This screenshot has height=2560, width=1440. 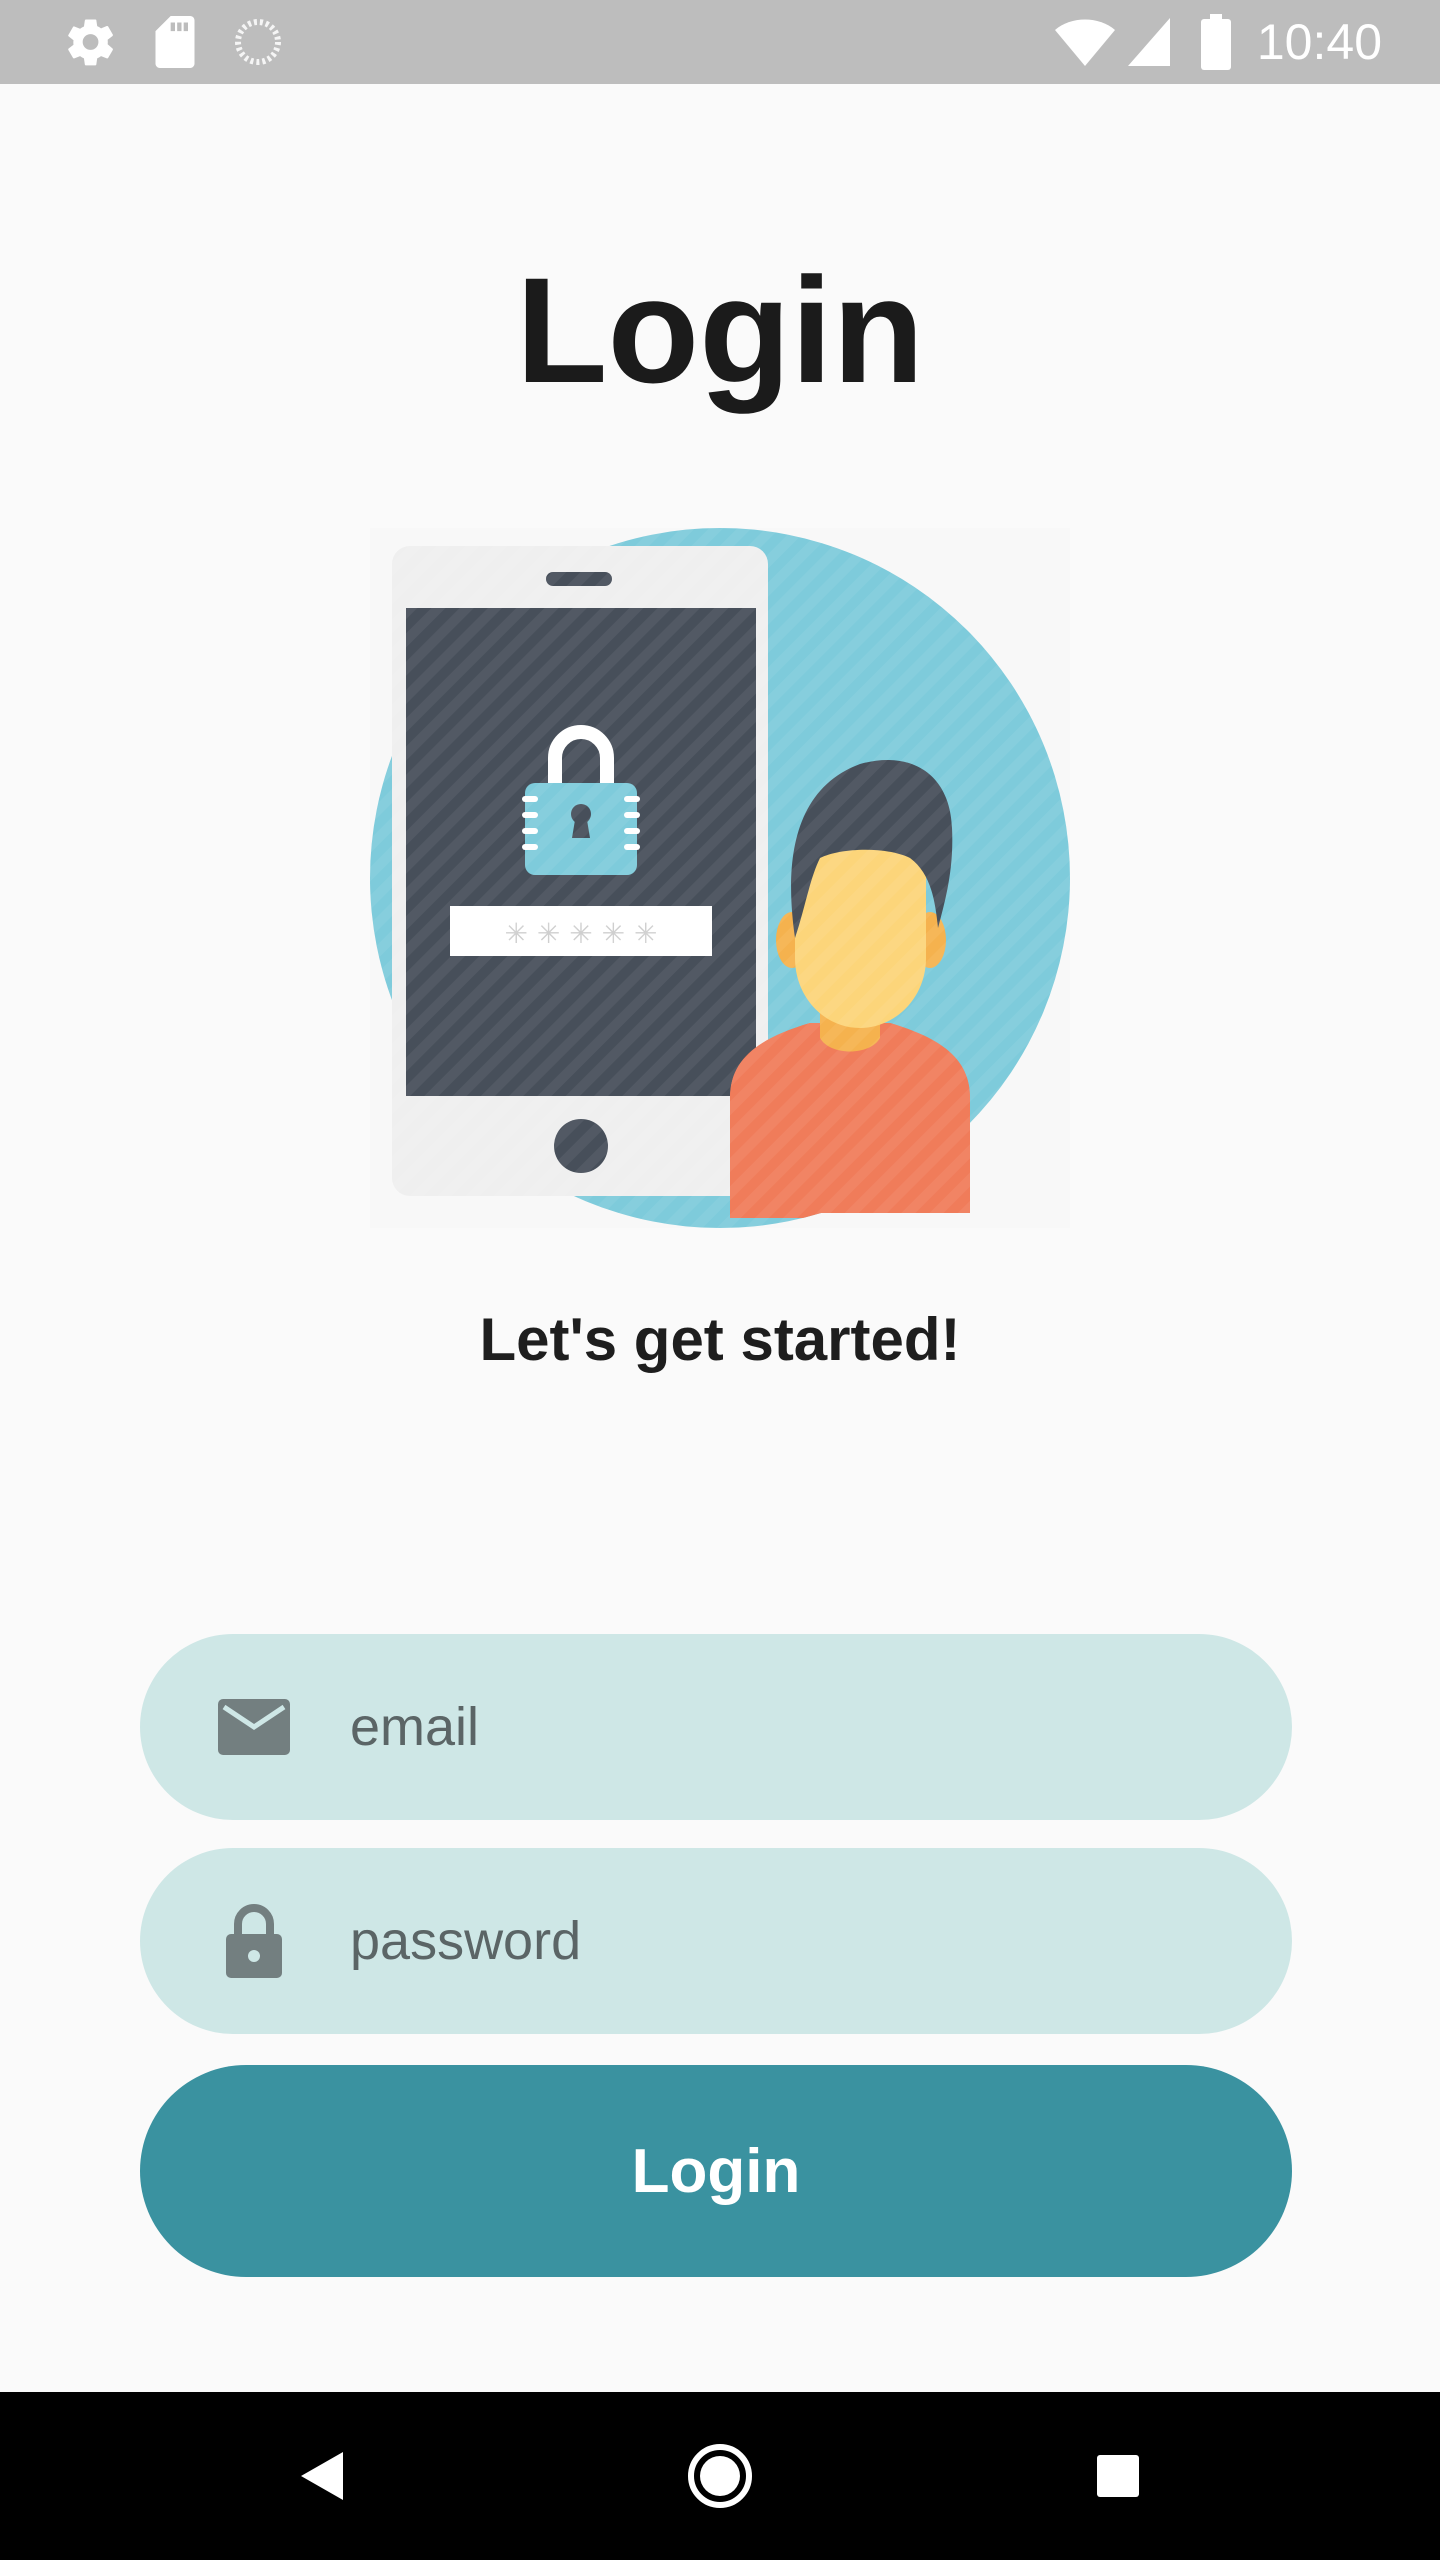 What do you see at coordinates (1216, 42) in the screenshot?
I see `battery-icon` at bounding box center [1216, 42].